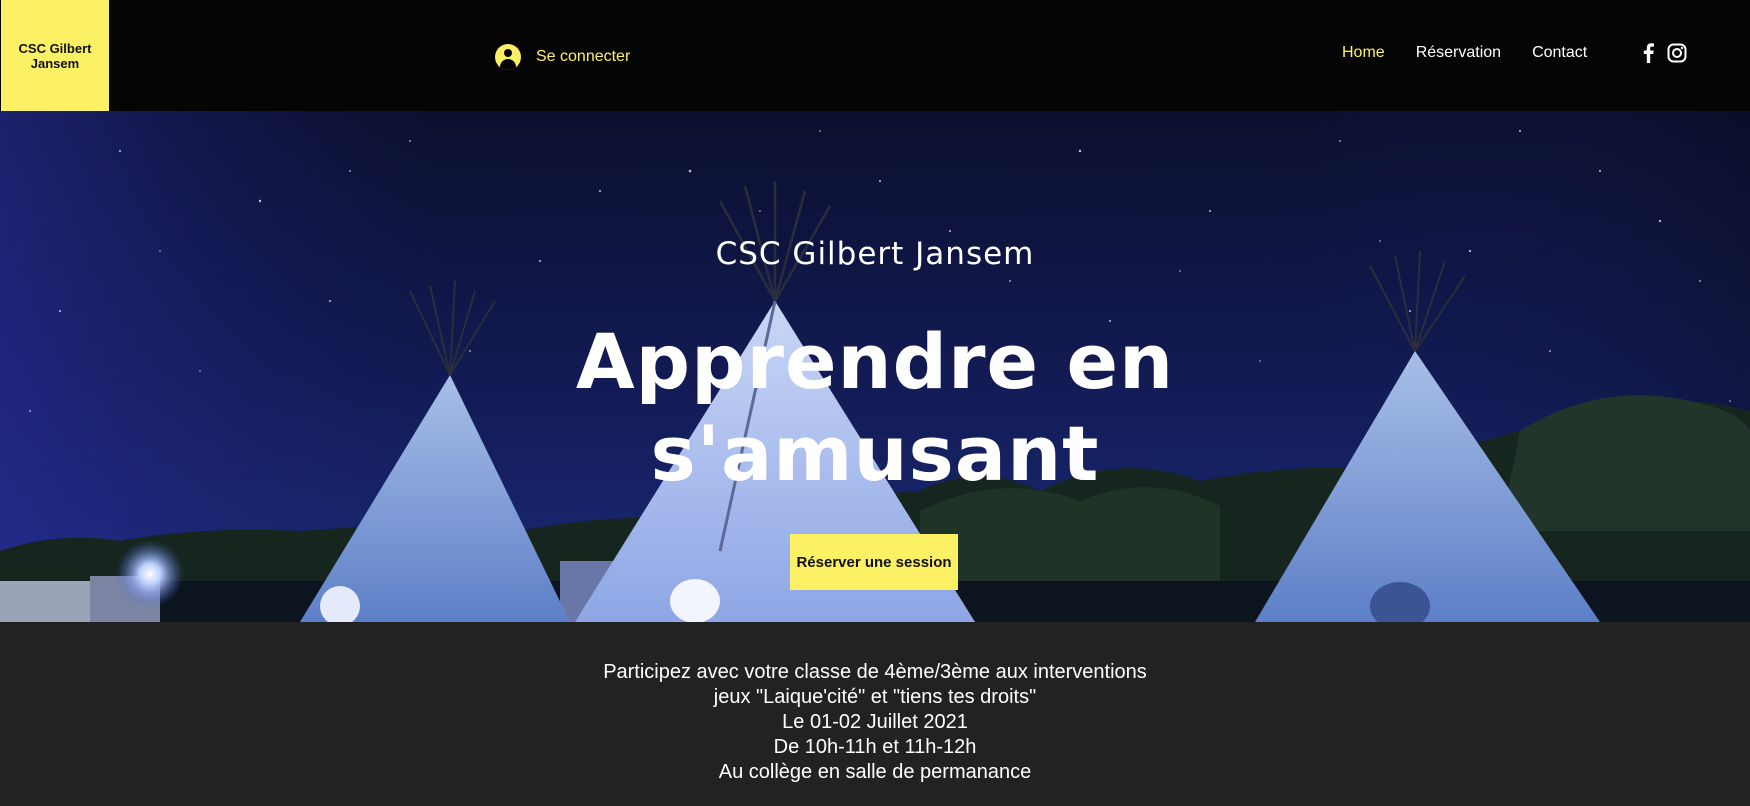  Describe the element at coordinates (875, 722) in the screenshot. I see `info-line-3: Le 01-02 Juillet 2021` at that location.